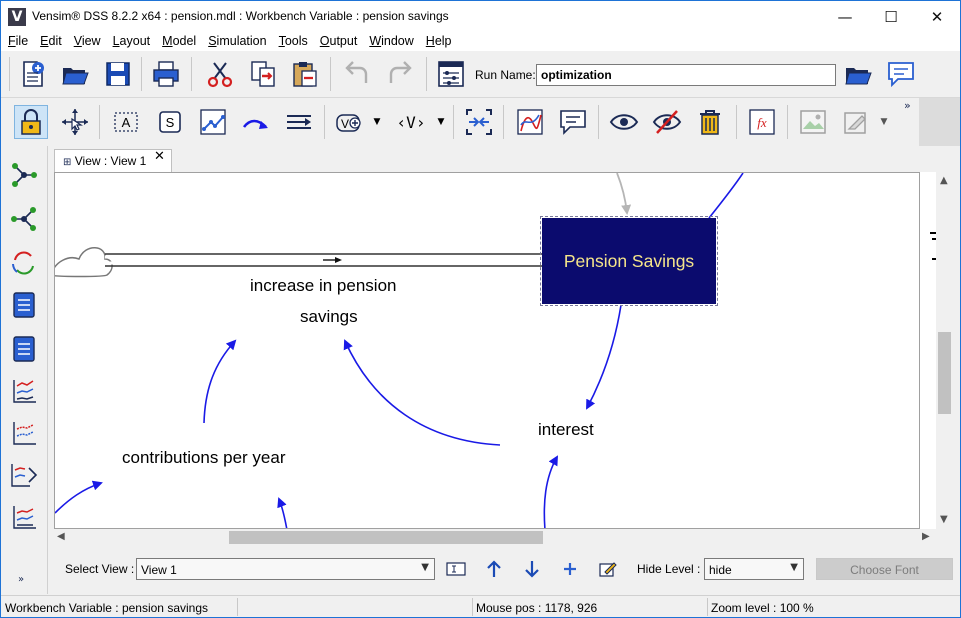 The image size is (961, 618). I want to click on left-toolbar-overflow: », so click(21, 579).